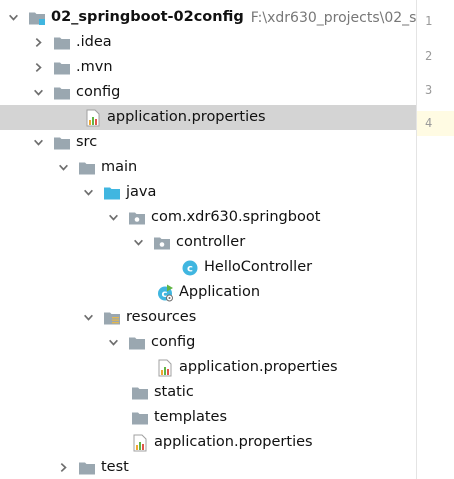 This screenshot has width=454, height=479. I want to click on tree-label-res-config-props: application.properties, so click(258, 367).